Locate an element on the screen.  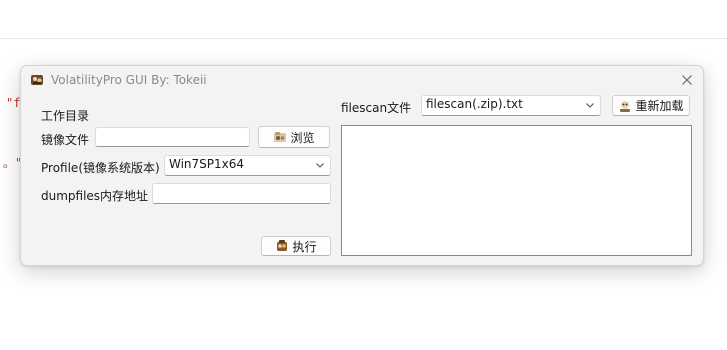
profile-label: Profile(镜像系统版本) is located at coordinates (100, 168).